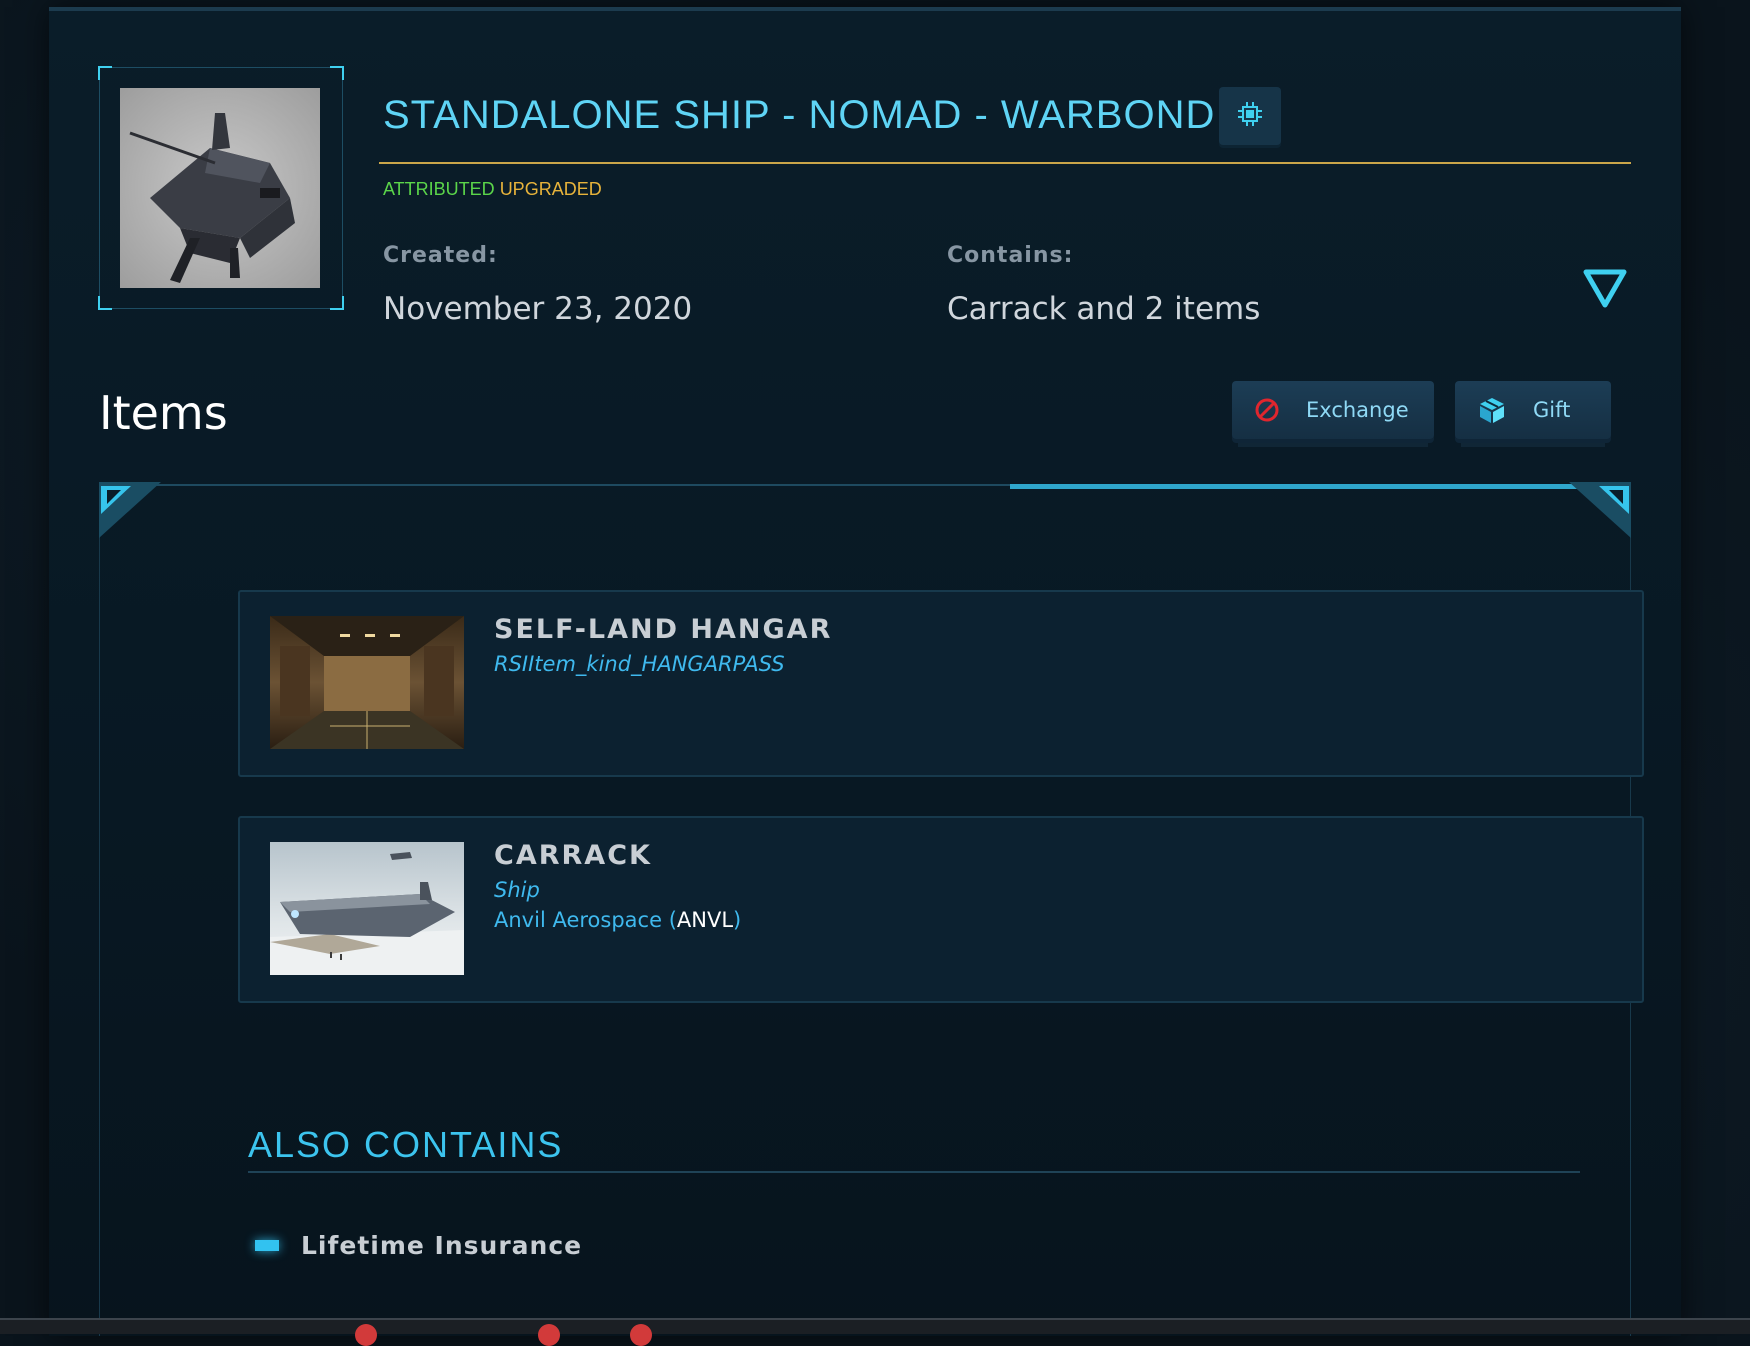  Describe the element at coordinates (672, 920) in the screenshot. I see `manufacturer-paren-open: (` at that location.